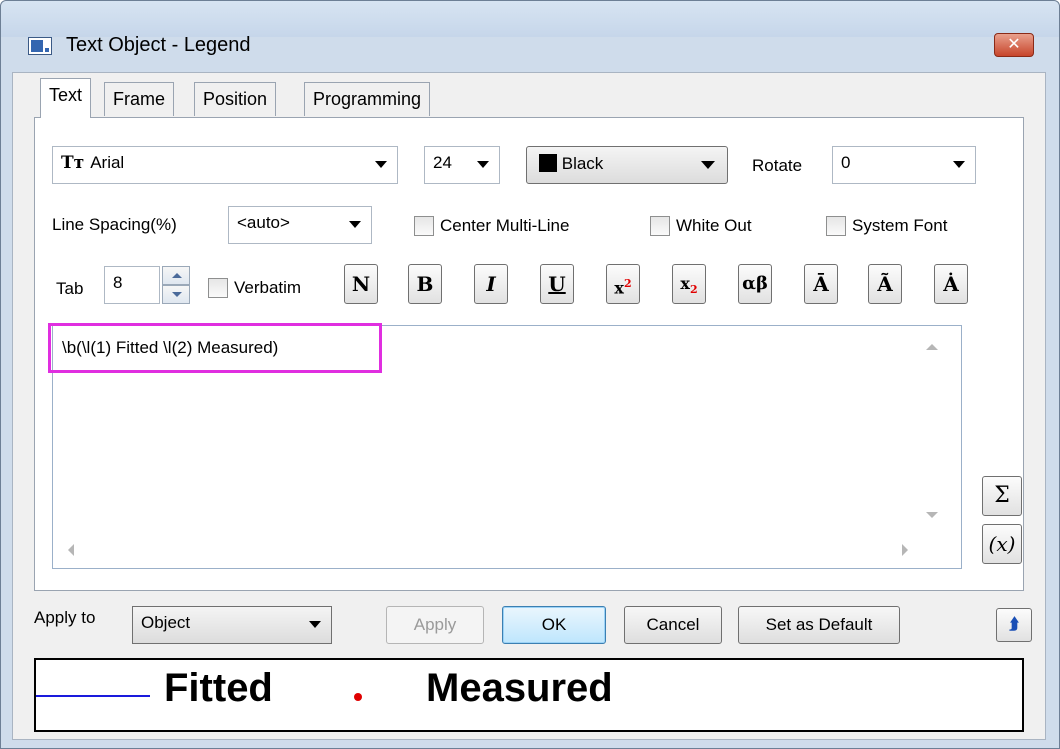 Image resolution: width=1060 pixels, height=749 pixels. What do you see at coordinates (300, 225) in the screenshot?
I see `line-spacing-combo: <auto>` at bounding box center [300, 225].